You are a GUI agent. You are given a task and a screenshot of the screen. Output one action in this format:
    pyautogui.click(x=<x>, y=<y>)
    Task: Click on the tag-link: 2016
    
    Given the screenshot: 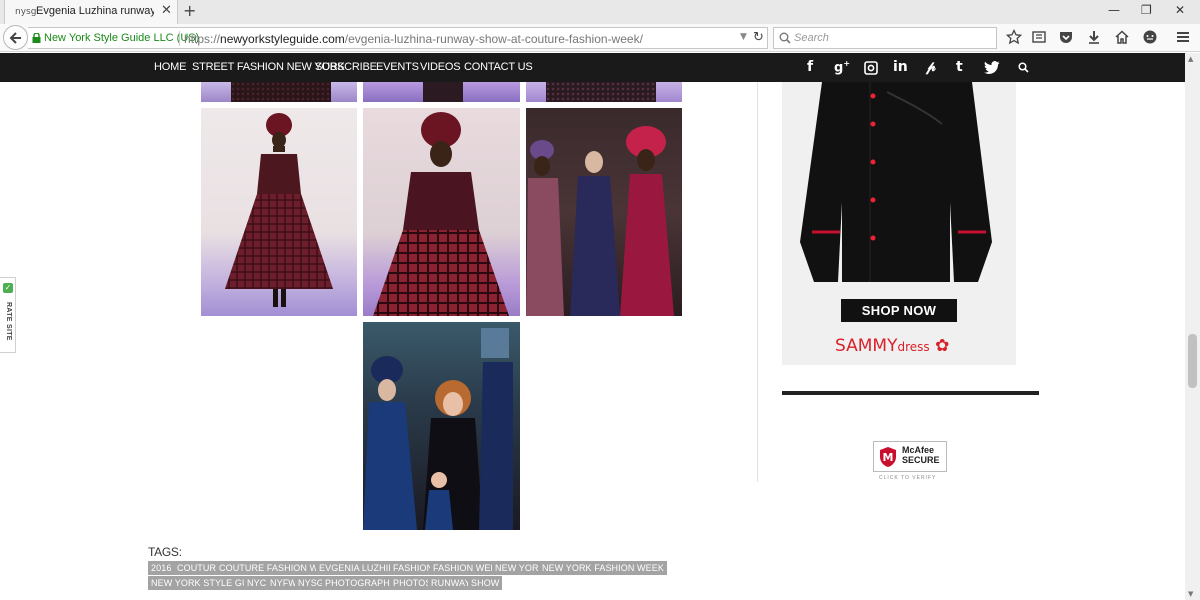 What is the action you would take?
    pyautogui.click(x=161, y=568)
    